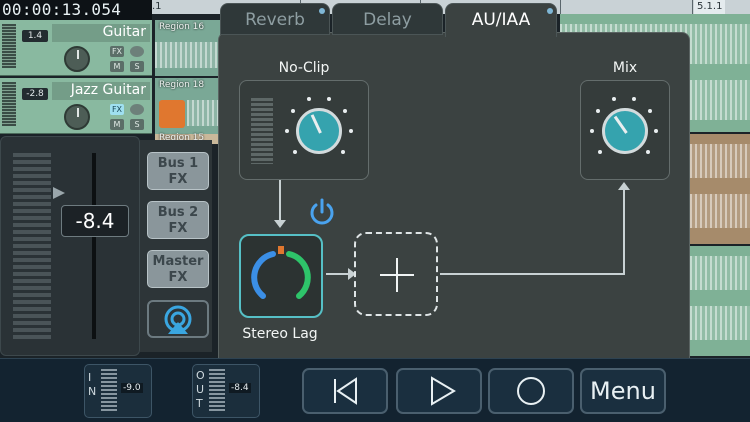 The image size is (750, 422). What do you see at coordinates (76, 10) in the screenshot?
I see `time-display: 00:00:13.054` at bounding box center [76, 10].